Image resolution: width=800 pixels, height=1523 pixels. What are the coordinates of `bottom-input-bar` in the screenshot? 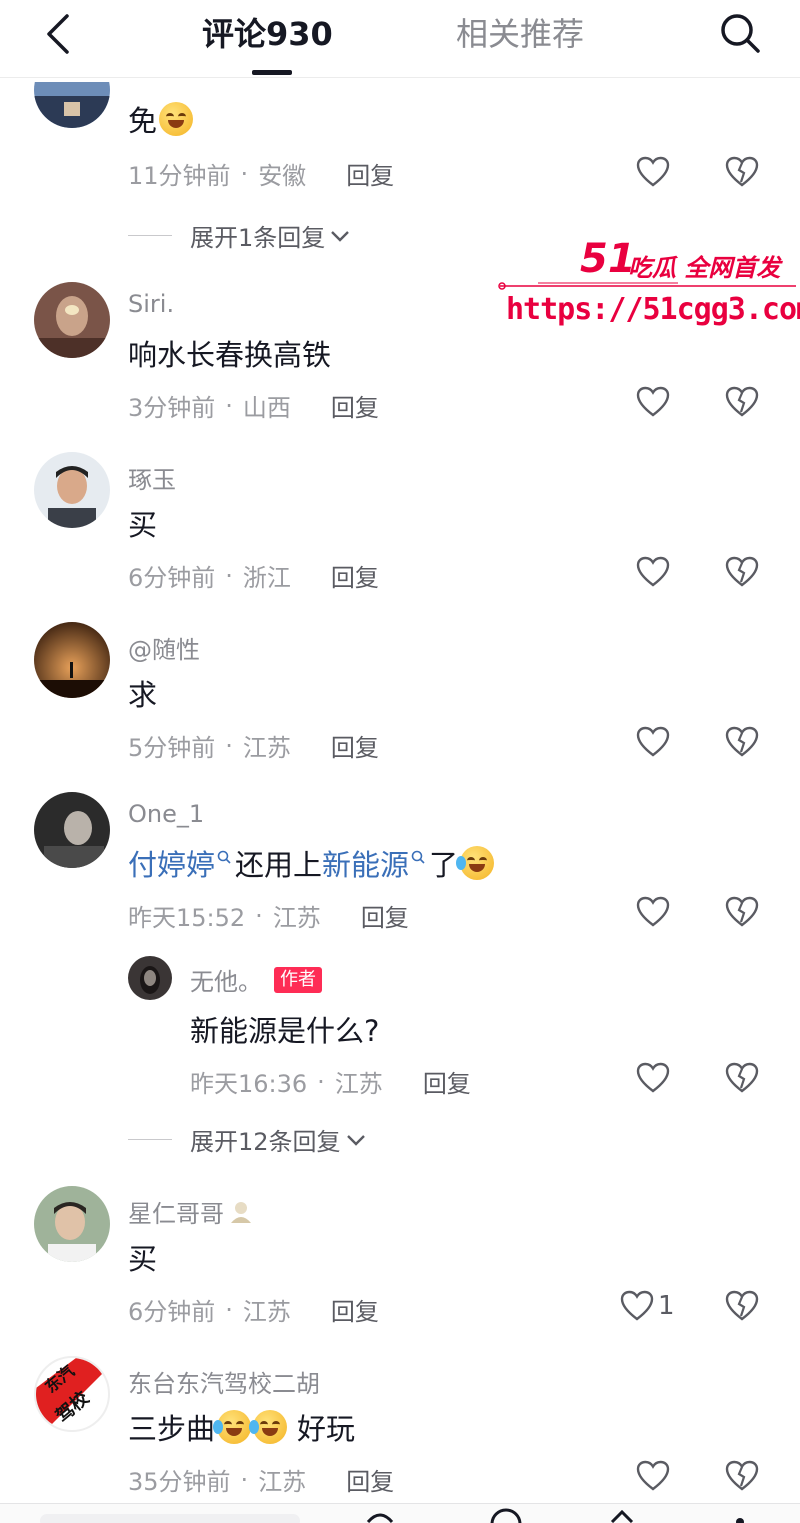 It's located at (400, 1513).